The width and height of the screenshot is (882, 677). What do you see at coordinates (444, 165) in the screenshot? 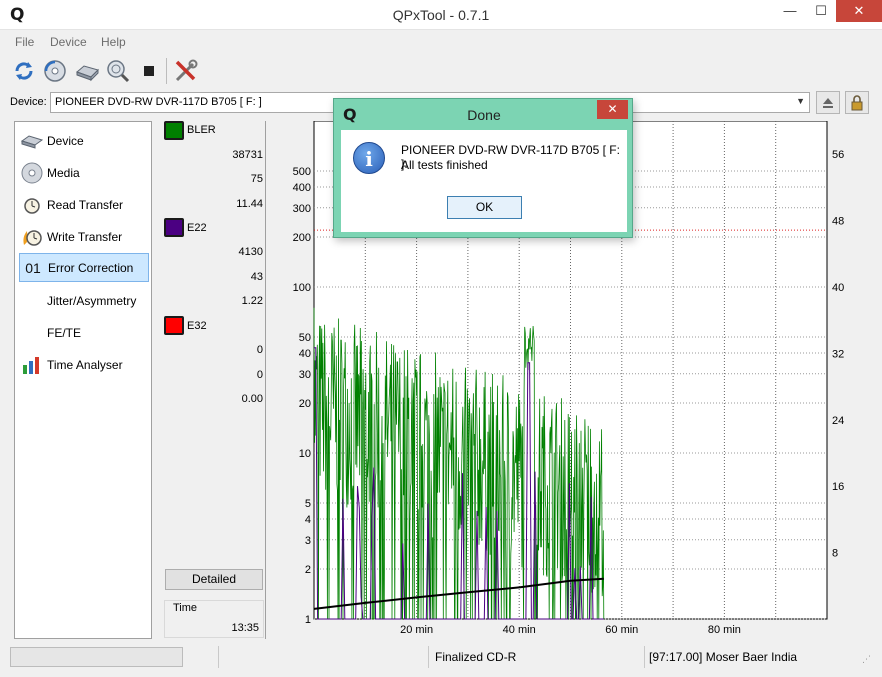
I see `dialog-message-status: All tests finished` at bounding box center [444, 165].